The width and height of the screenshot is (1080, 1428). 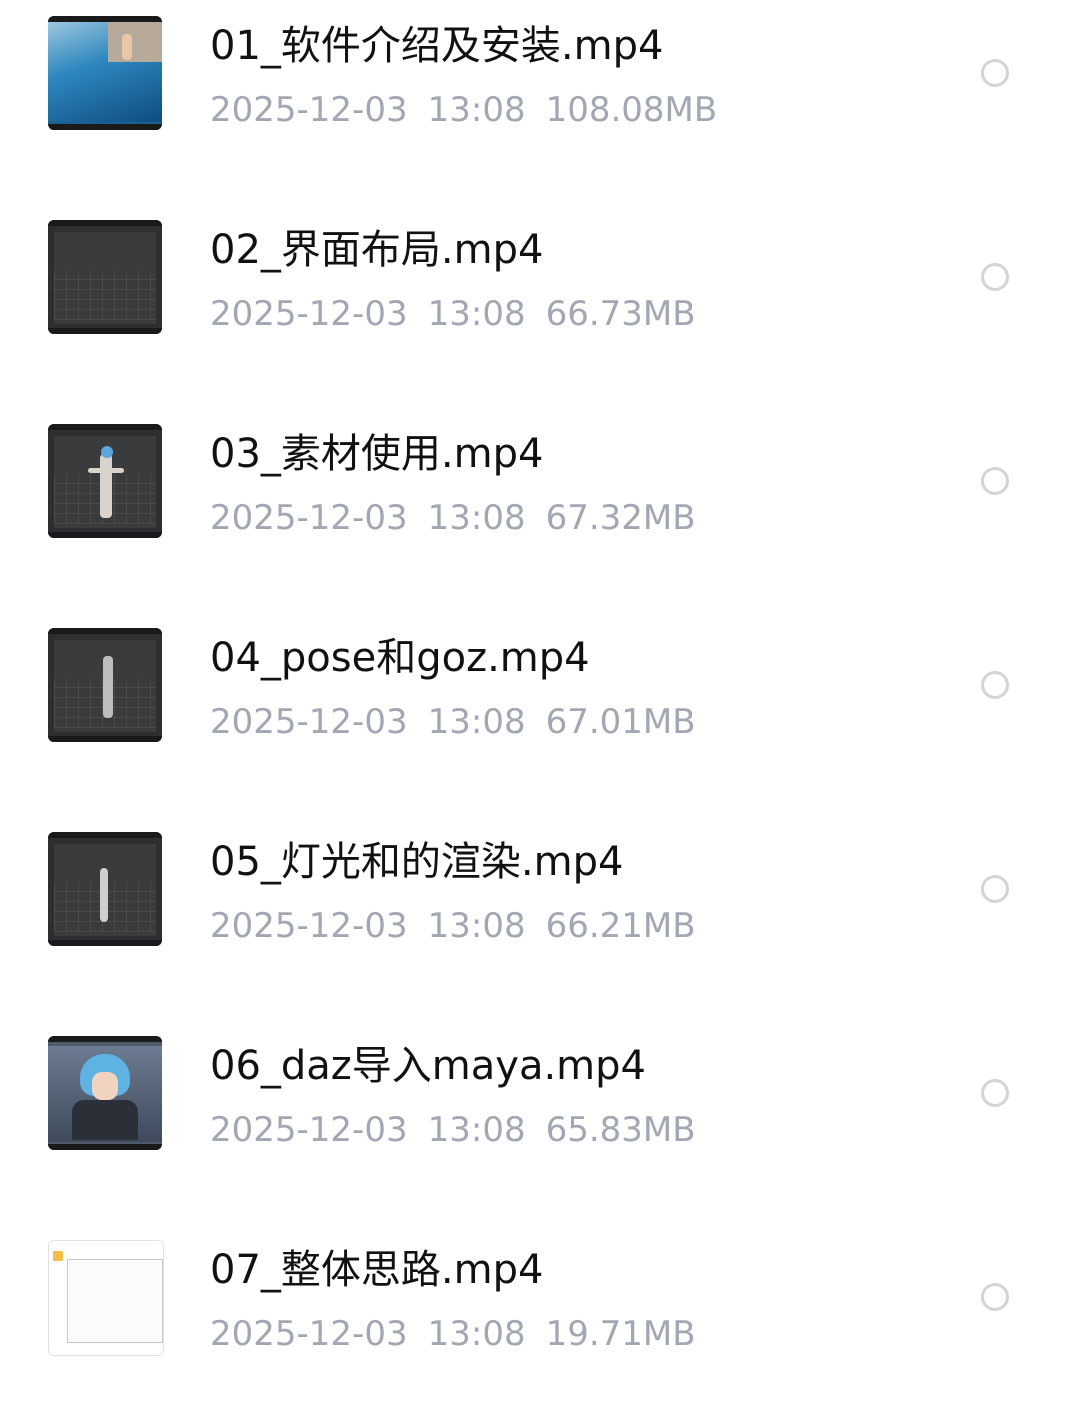 What do you see at coordinates (105, 73) in the screenshot?
I see `video-thumbnail-pool-scene` at bounding box center [105, 73].